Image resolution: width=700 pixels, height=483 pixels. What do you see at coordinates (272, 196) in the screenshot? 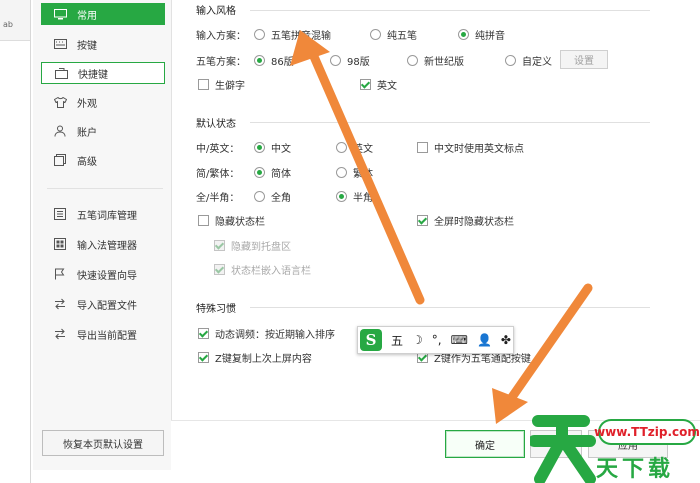
I see `width-option-full: 全角` at bounding box center [272, 196].